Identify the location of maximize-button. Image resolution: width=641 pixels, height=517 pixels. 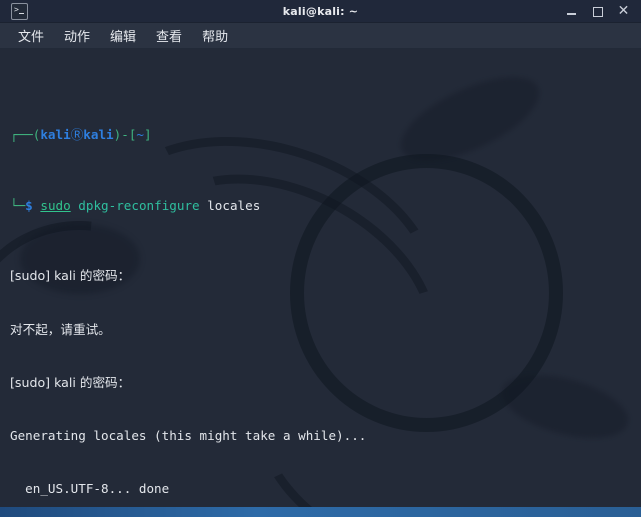
(597, 11).